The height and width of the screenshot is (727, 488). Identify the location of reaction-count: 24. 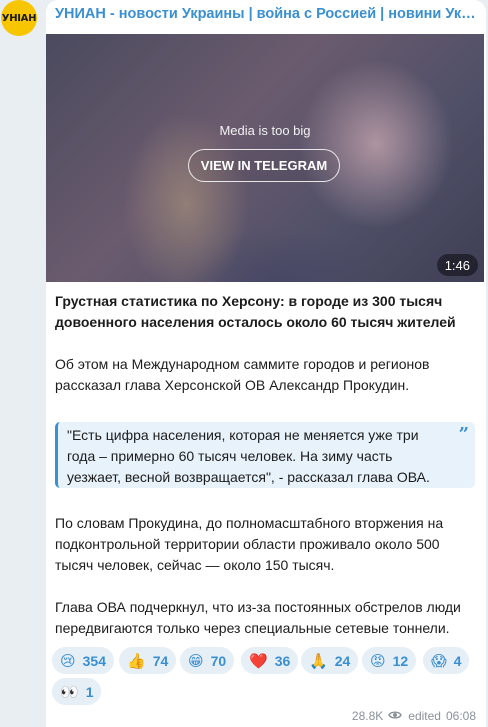
(342, 660).